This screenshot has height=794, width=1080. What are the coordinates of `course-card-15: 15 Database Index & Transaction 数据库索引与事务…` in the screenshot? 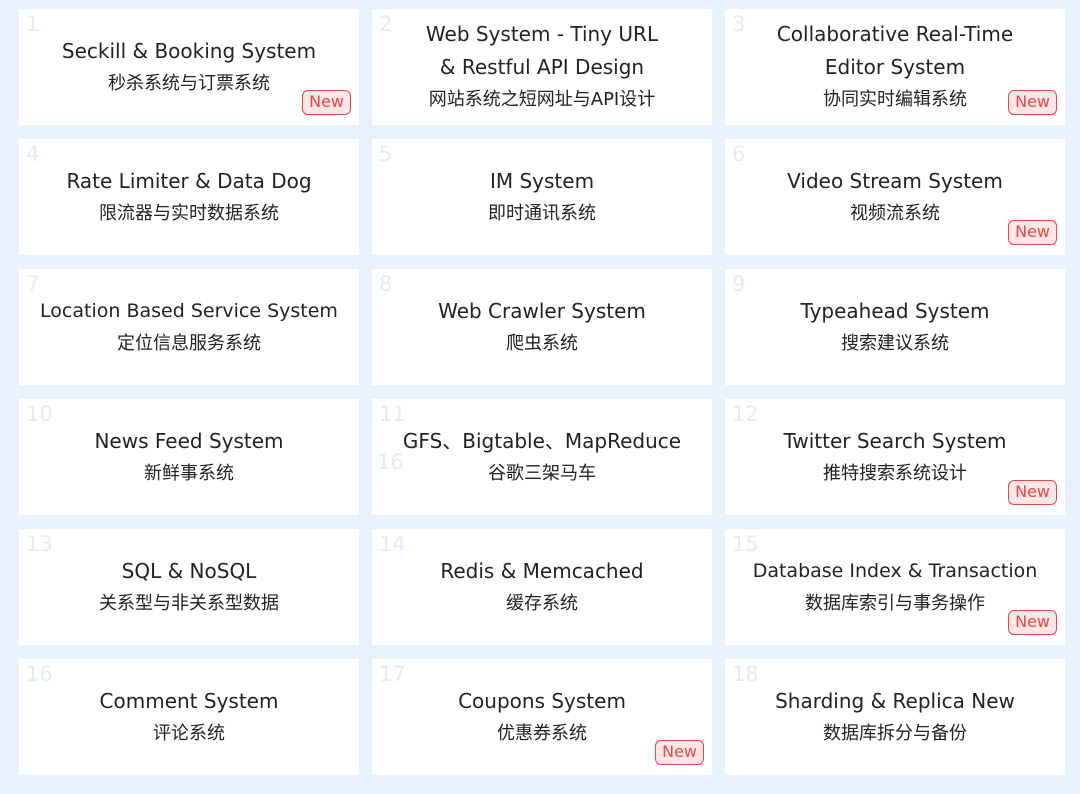 It's located at (895, 587).